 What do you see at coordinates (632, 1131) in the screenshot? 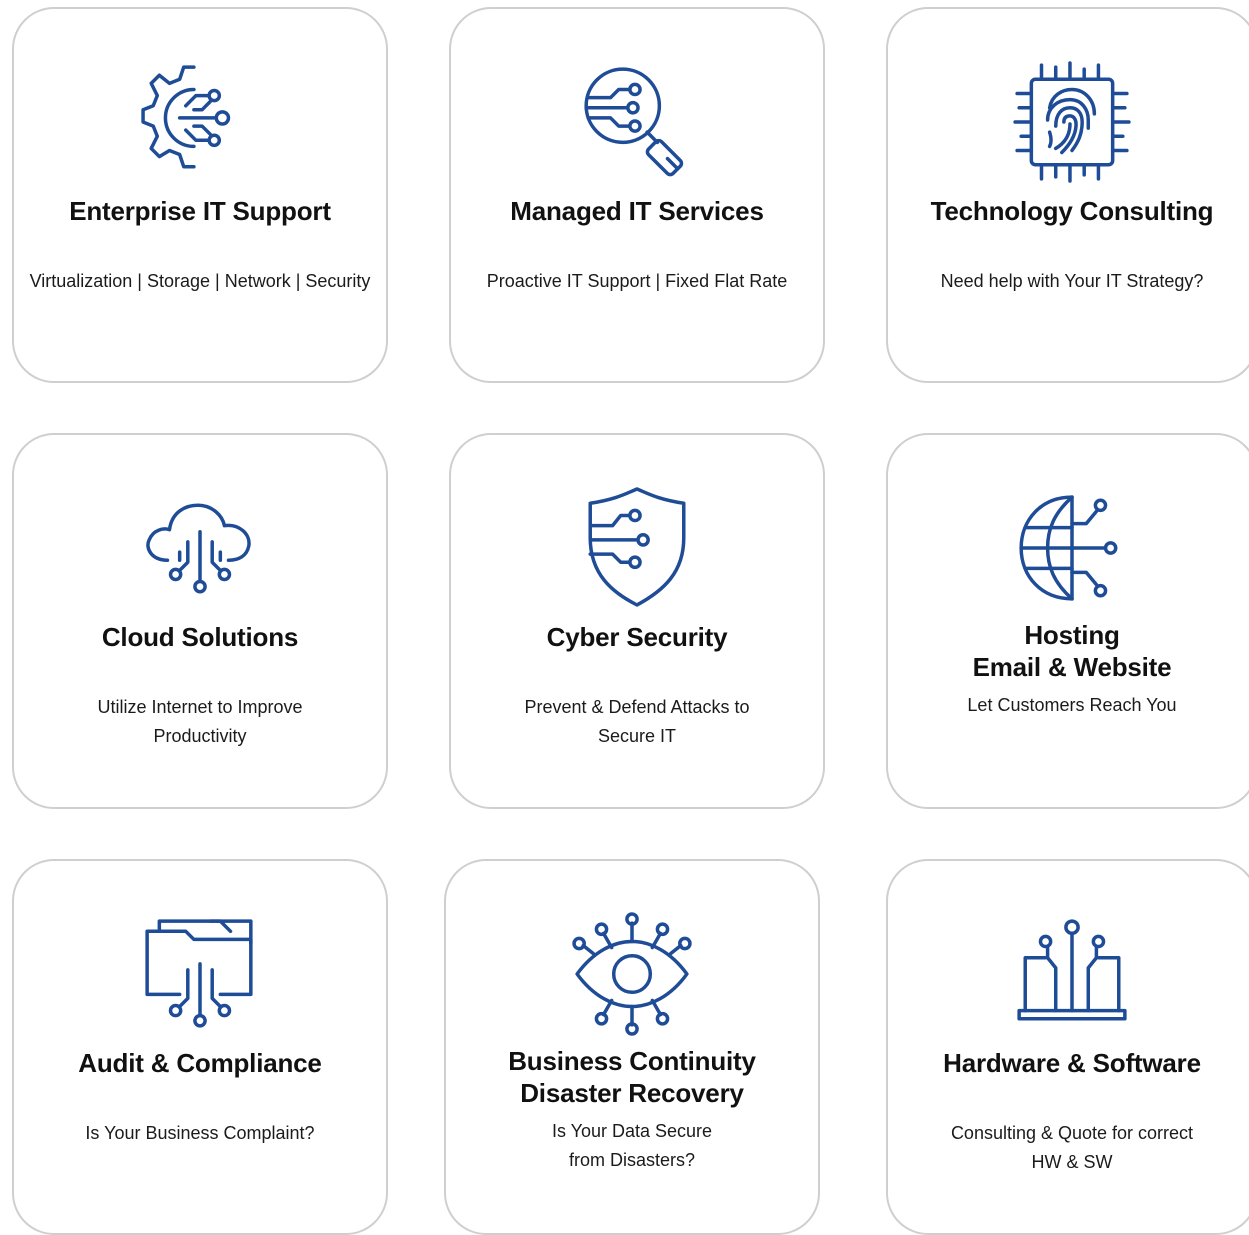
I see `service-description-line: Is Your Data Secure` at bounding box center [632, 1131].